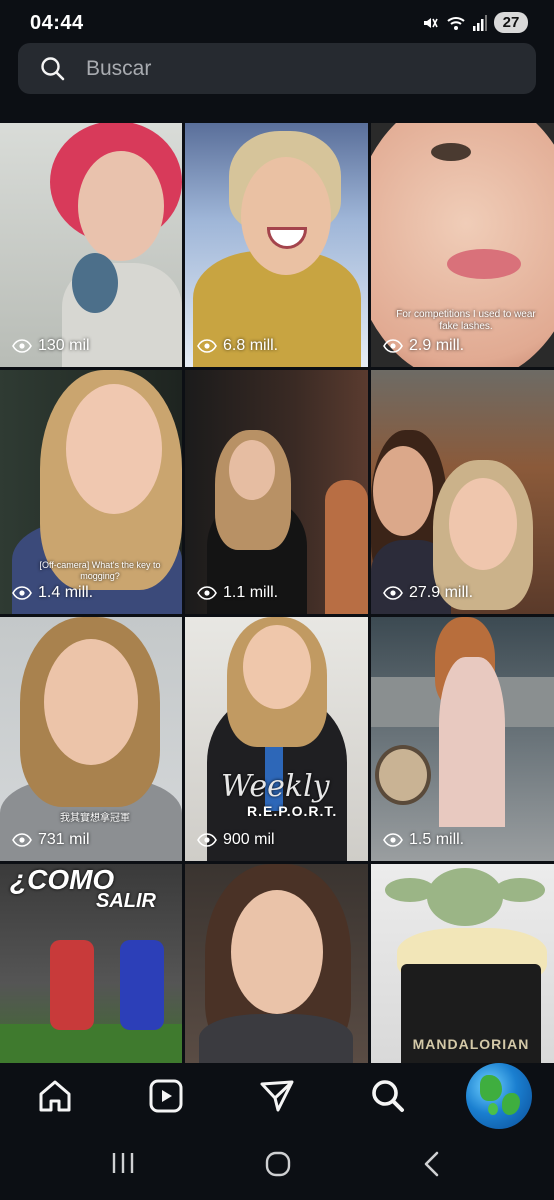  Describe the element at coordinates (410, 890) in the screenshot. I see `grogu-ear-left` at that location.